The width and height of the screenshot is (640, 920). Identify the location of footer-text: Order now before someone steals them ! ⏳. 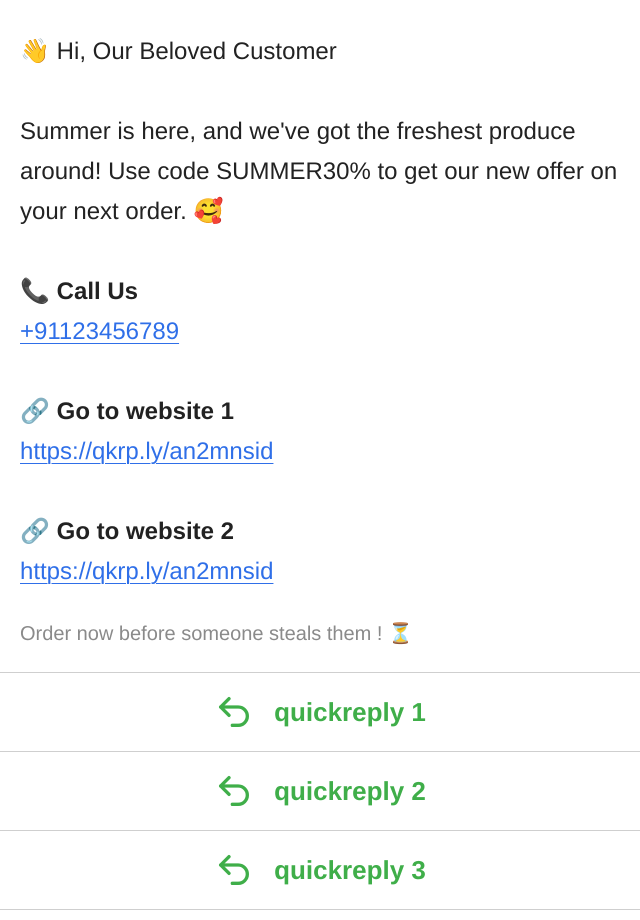
(217, 634).